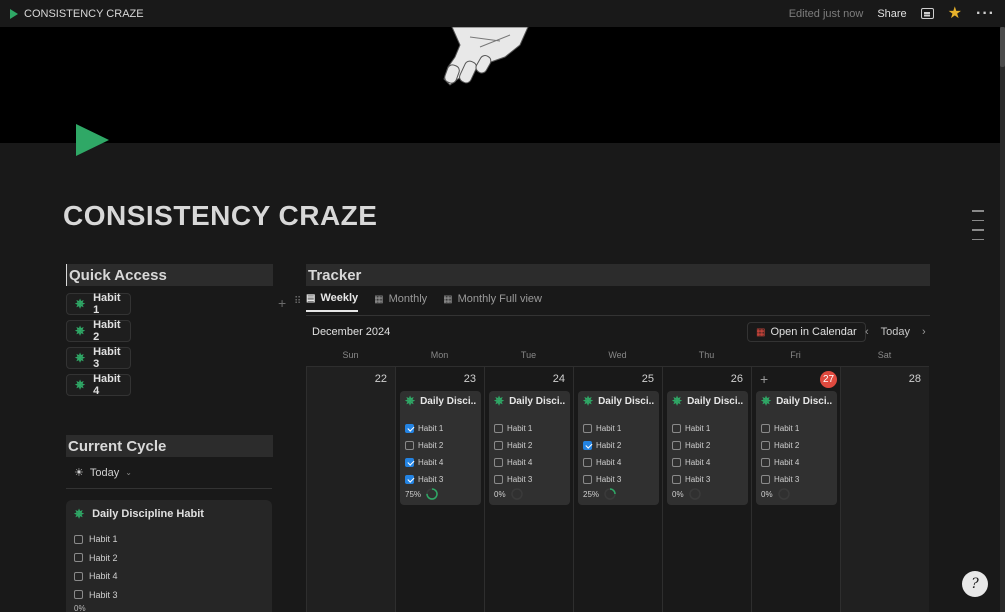 The image size is (1005, 612). Describe the element at coordinates (492, 302) in the screenshot. I see `tab-monthly-full-view: ▦ Monthly Full view` at that location.